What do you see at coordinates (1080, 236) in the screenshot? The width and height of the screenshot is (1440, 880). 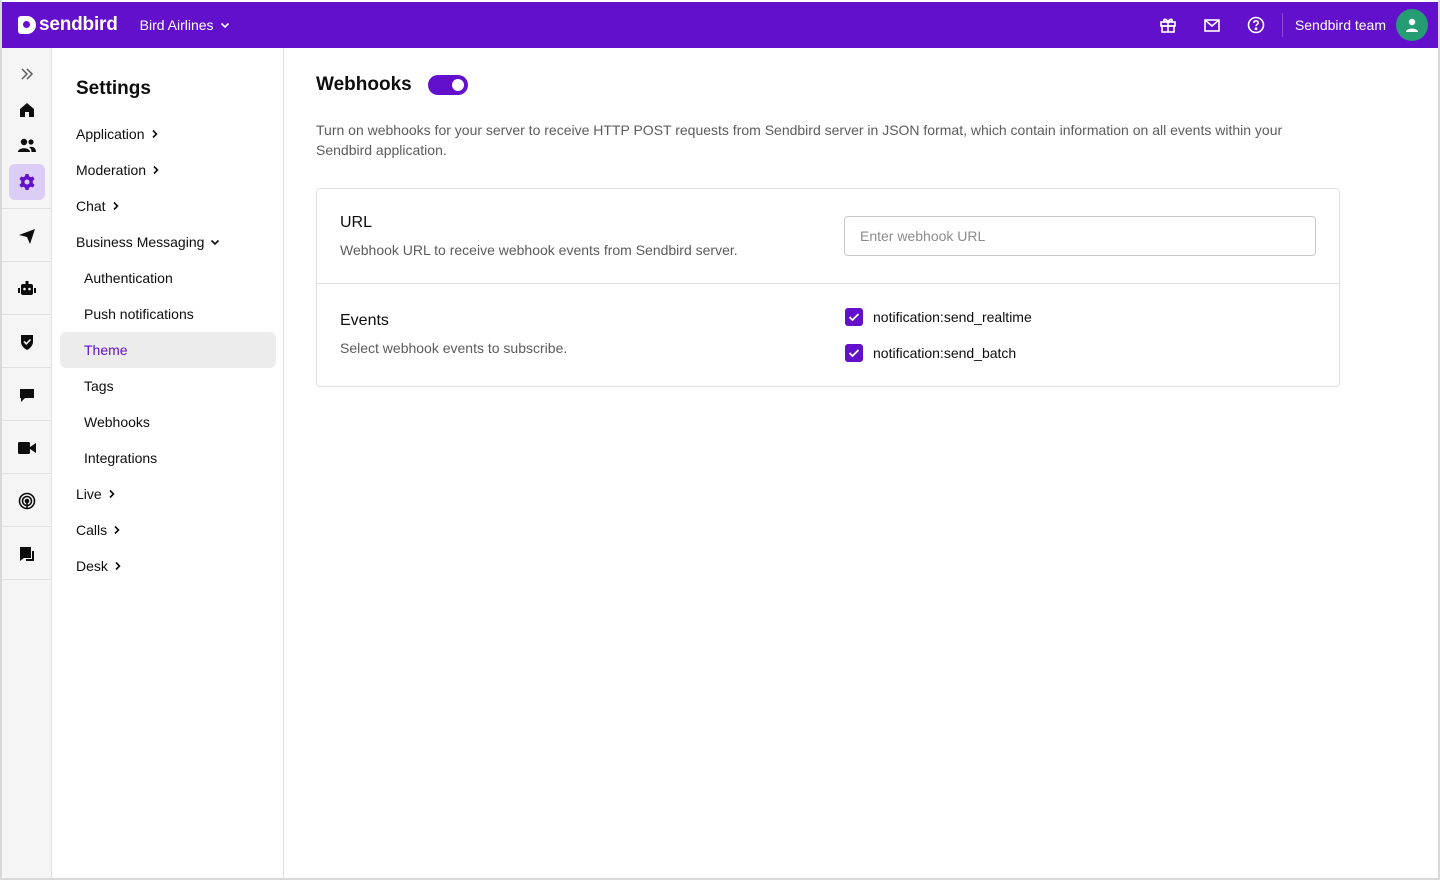 I see `webhook-url-input` at bounding box center [1080, 236].